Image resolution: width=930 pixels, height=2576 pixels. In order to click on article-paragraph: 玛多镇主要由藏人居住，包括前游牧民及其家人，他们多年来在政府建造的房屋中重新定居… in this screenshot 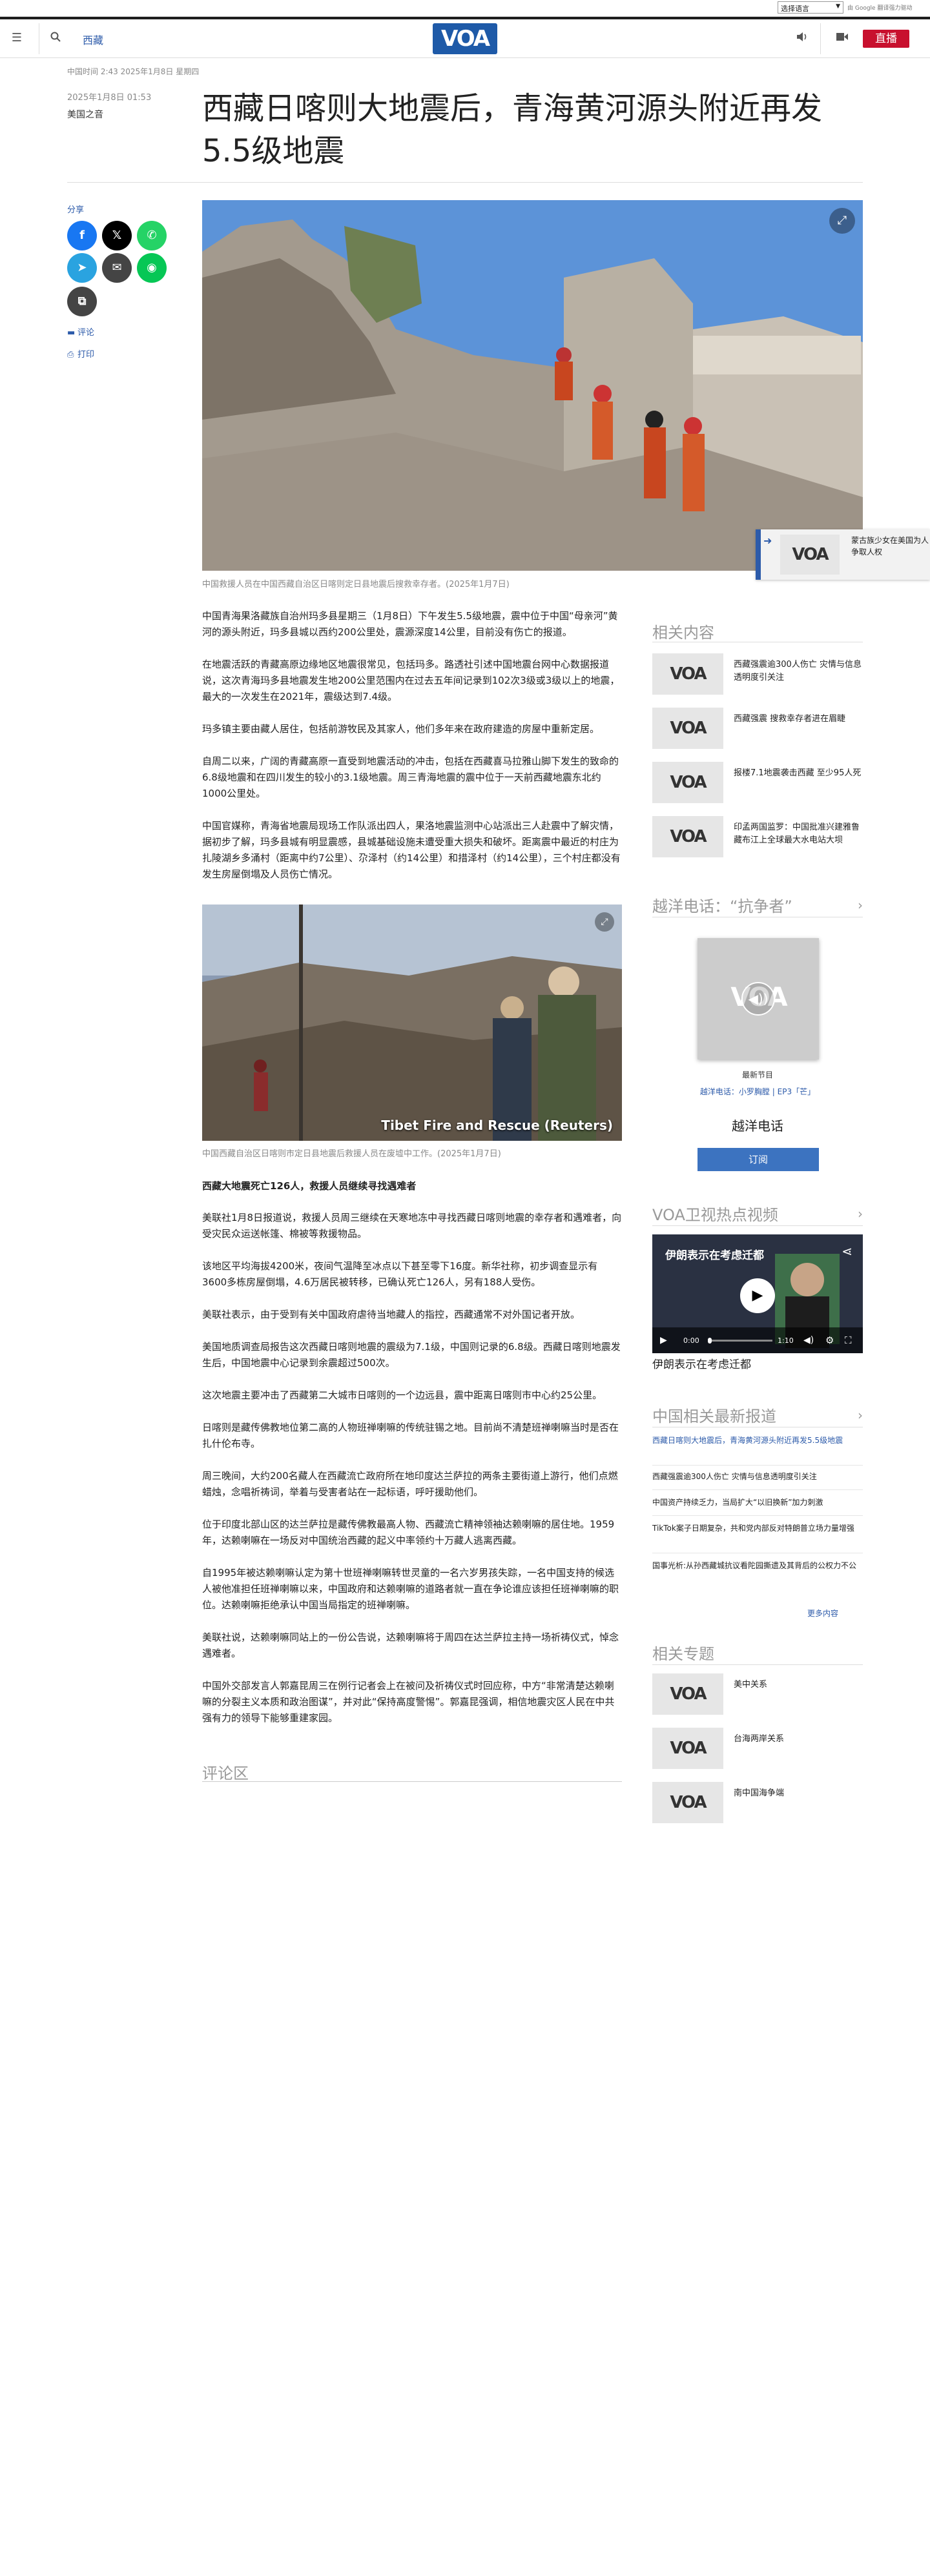, I will do `click(401, 729)`.